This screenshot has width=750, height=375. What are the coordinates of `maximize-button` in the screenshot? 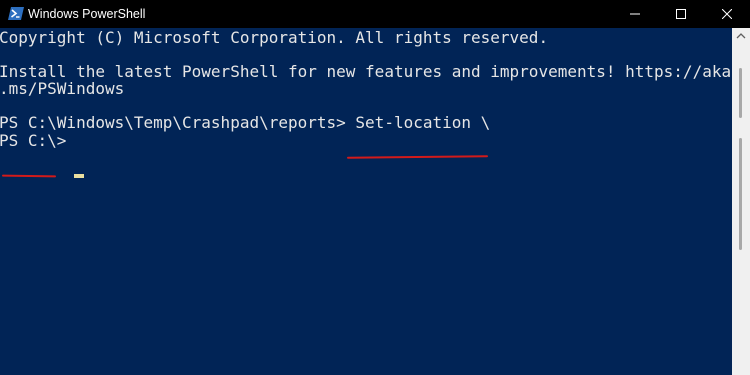 It's located at (681, 14).